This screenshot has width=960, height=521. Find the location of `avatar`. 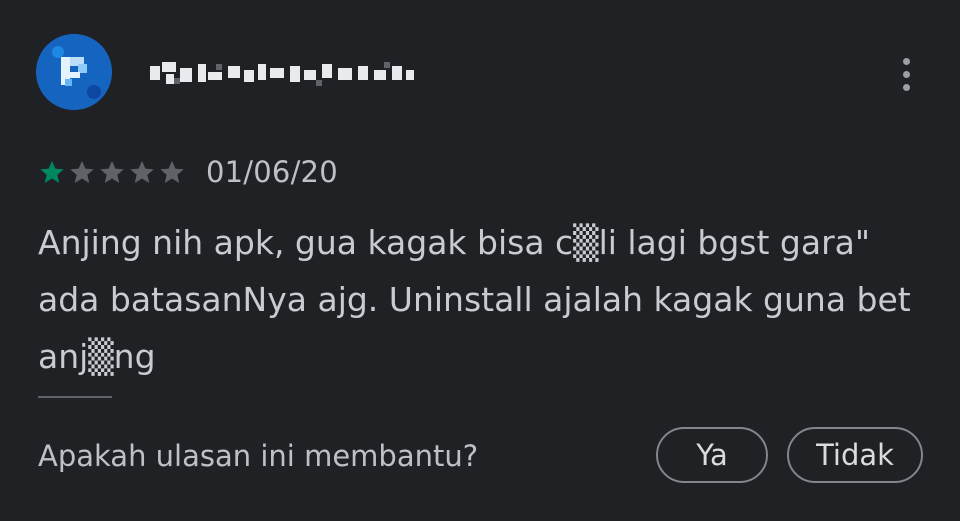

avatar is located at coordinates (74, 72).